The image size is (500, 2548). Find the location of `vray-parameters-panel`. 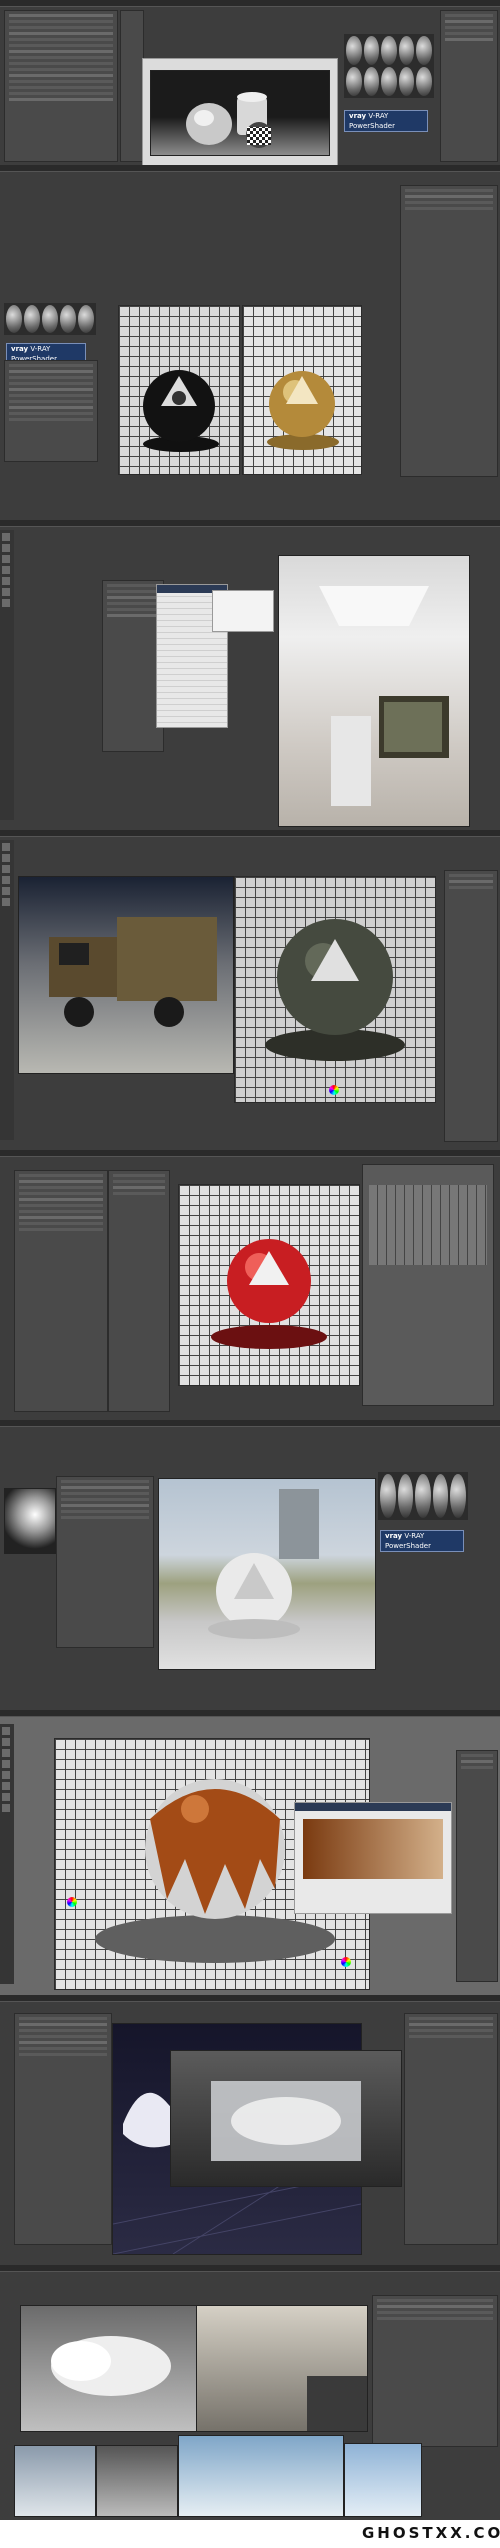

vray-parameters-panel is located at coordinates (51, 411).